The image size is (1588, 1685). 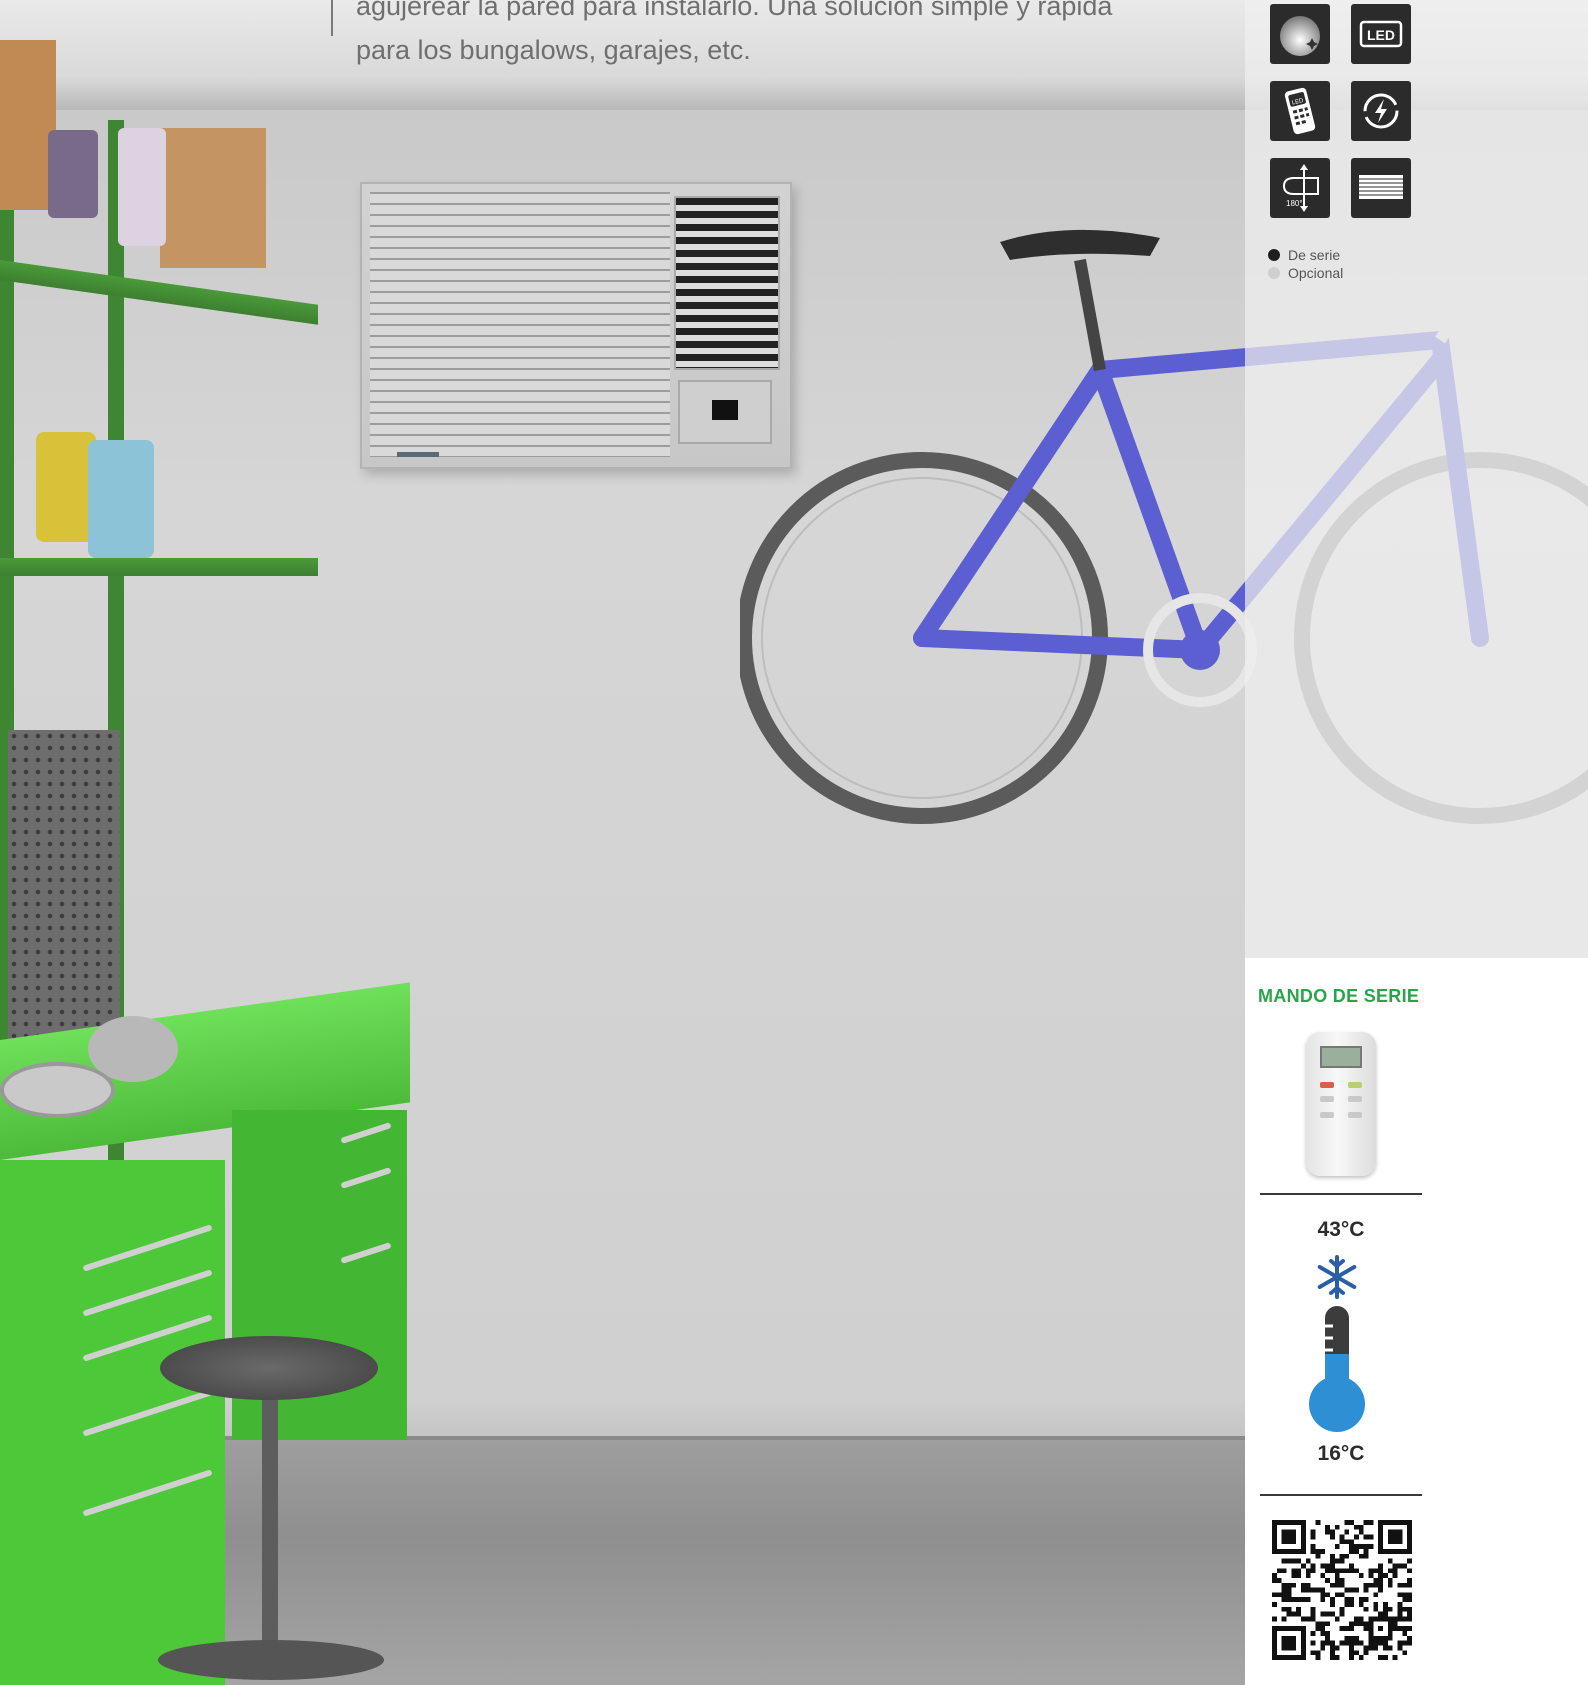 What do you see at coordinates (418, 454) in the screenshot?
I see `ac-brand-logo` at bounding box center [418, 454].